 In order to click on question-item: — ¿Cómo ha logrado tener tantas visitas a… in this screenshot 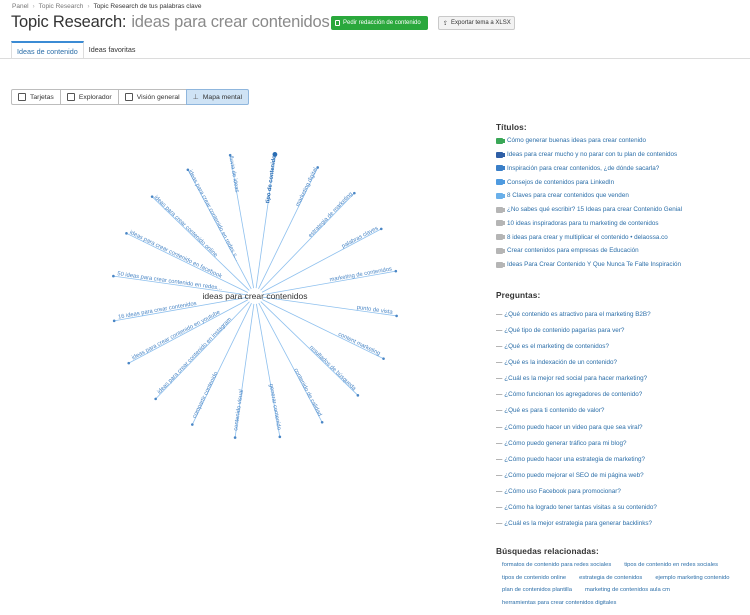, I will do `click(621, 508)`.